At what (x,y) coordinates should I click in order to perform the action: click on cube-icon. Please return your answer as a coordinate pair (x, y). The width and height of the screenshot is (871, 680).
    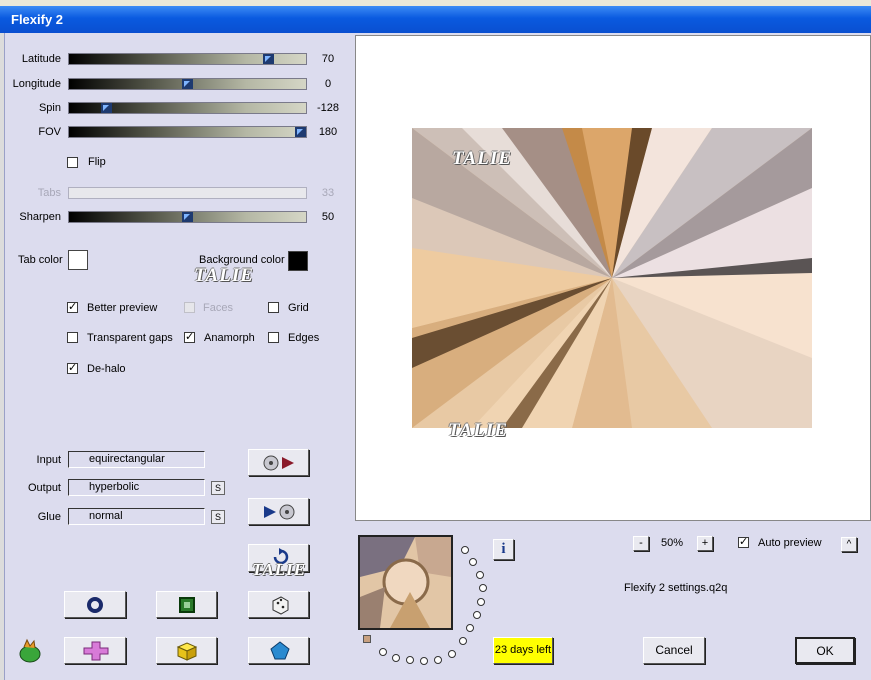
    Looking at the image, I should click on (187, 651).